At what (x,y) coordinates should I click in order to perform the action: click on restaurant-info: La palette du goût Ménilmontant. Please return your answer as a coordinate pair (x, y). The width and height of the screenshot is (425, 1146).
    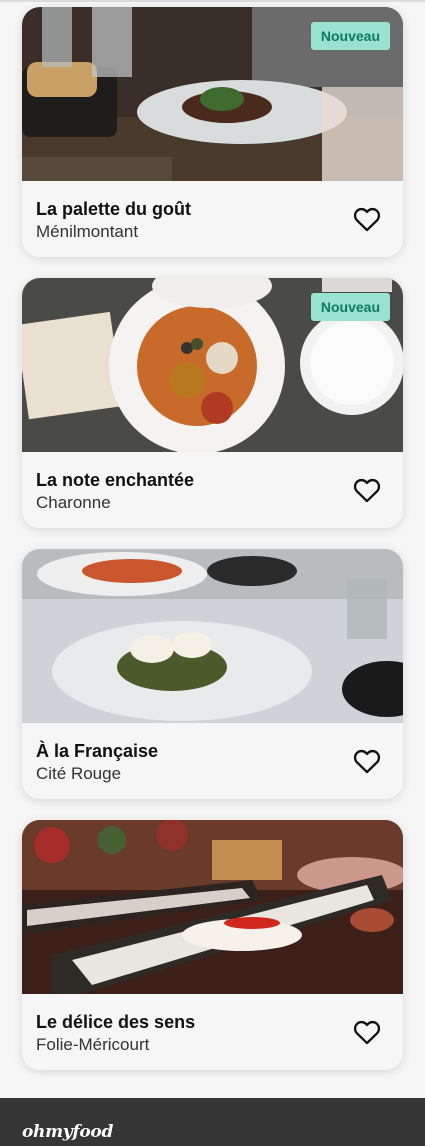
    Looking at the image, I should click on (212, 219).